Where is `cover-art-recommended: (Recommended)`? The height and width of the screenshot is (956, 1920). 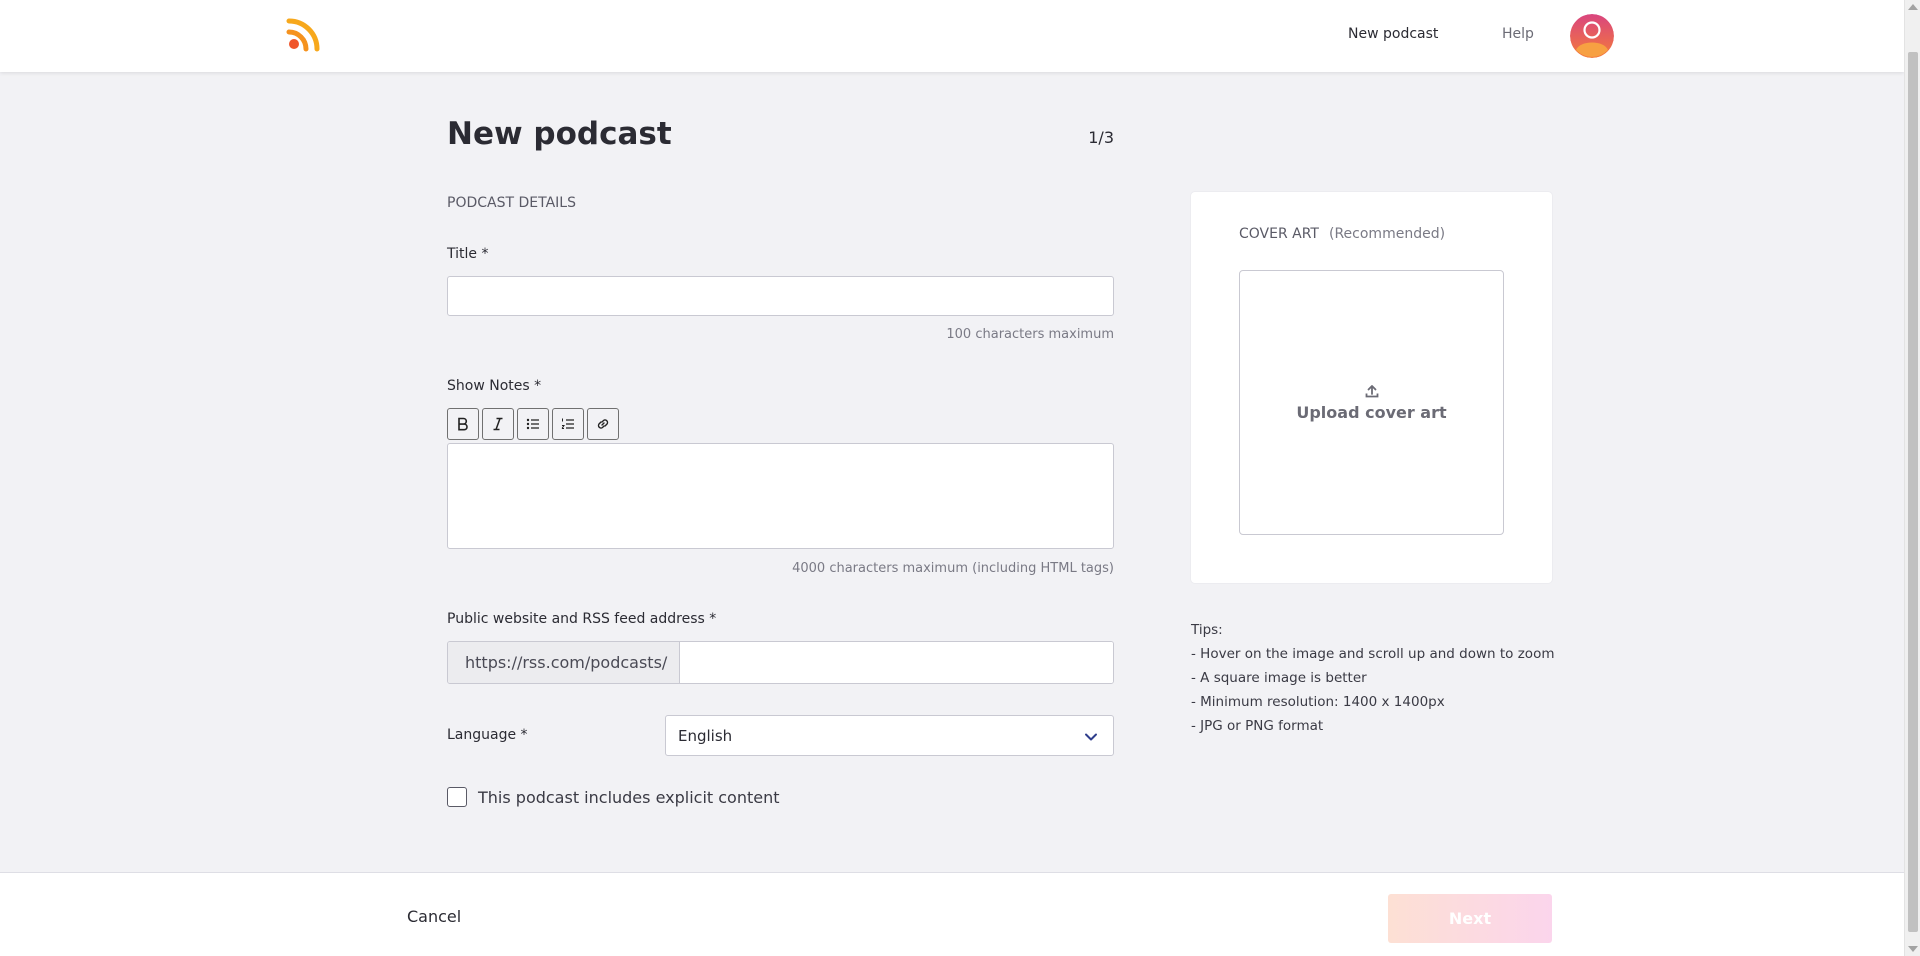
cover-art-recommended: (Recommended) is located at coordinates (1387, 234).